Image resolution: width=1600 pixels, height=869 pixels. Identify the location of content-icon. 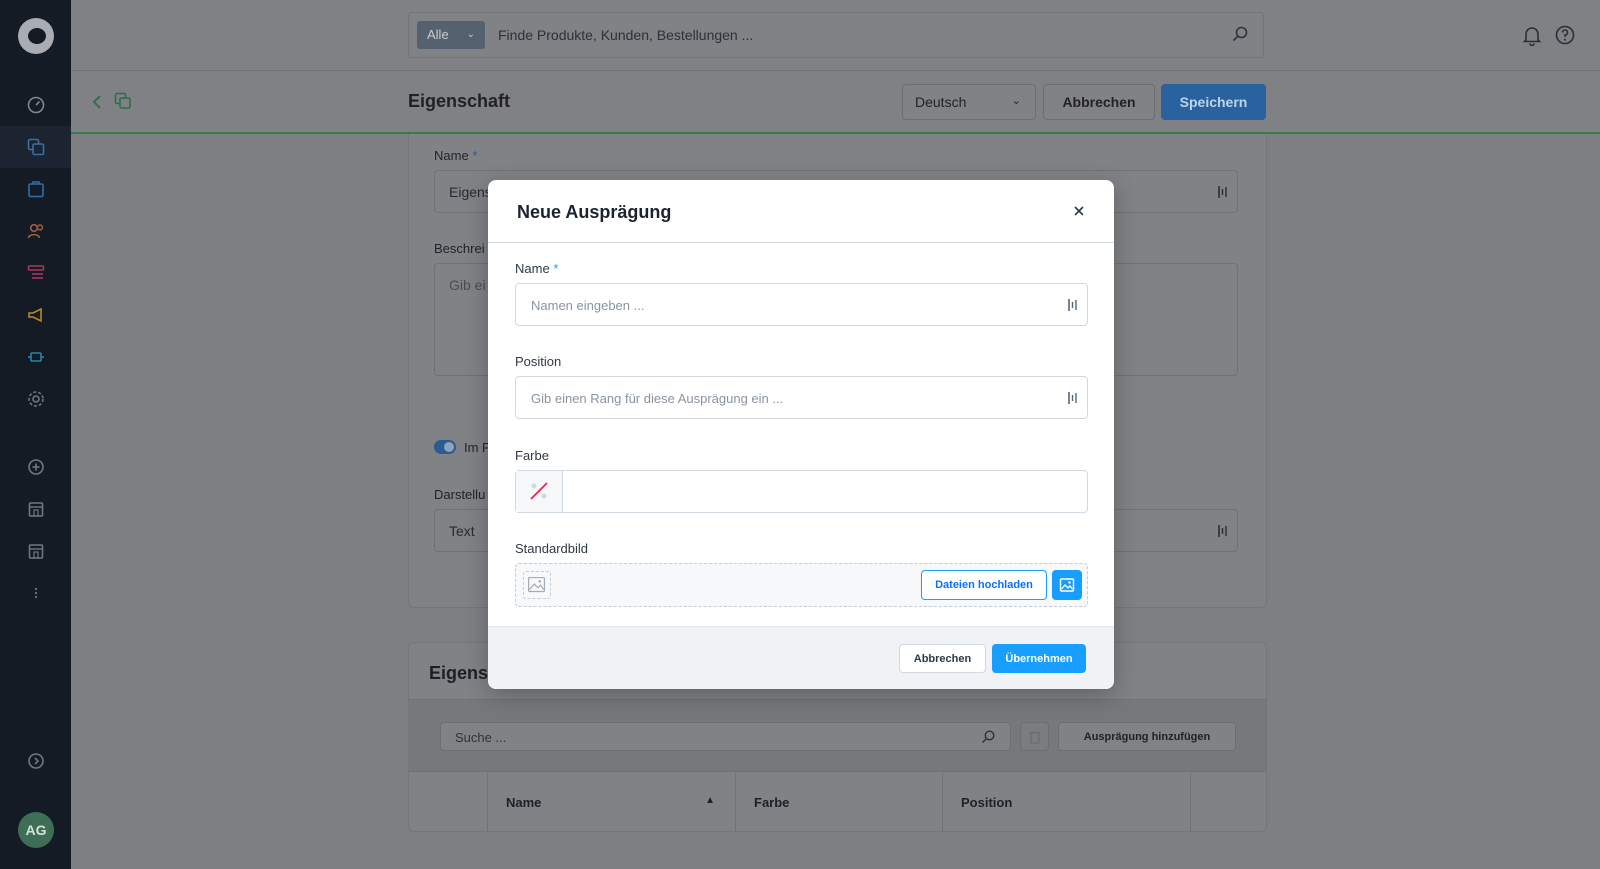
(36, 273).